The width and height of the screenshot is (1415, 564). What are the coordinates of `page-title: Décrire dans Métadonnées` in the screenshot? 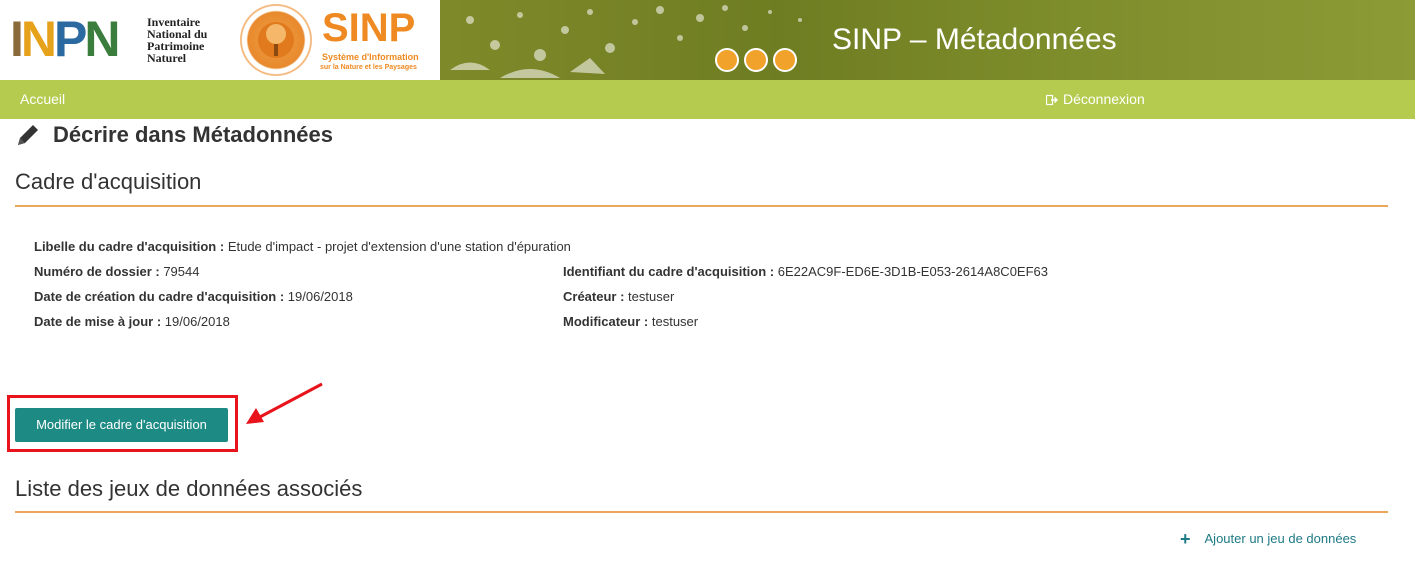 It's located at (193, 134).